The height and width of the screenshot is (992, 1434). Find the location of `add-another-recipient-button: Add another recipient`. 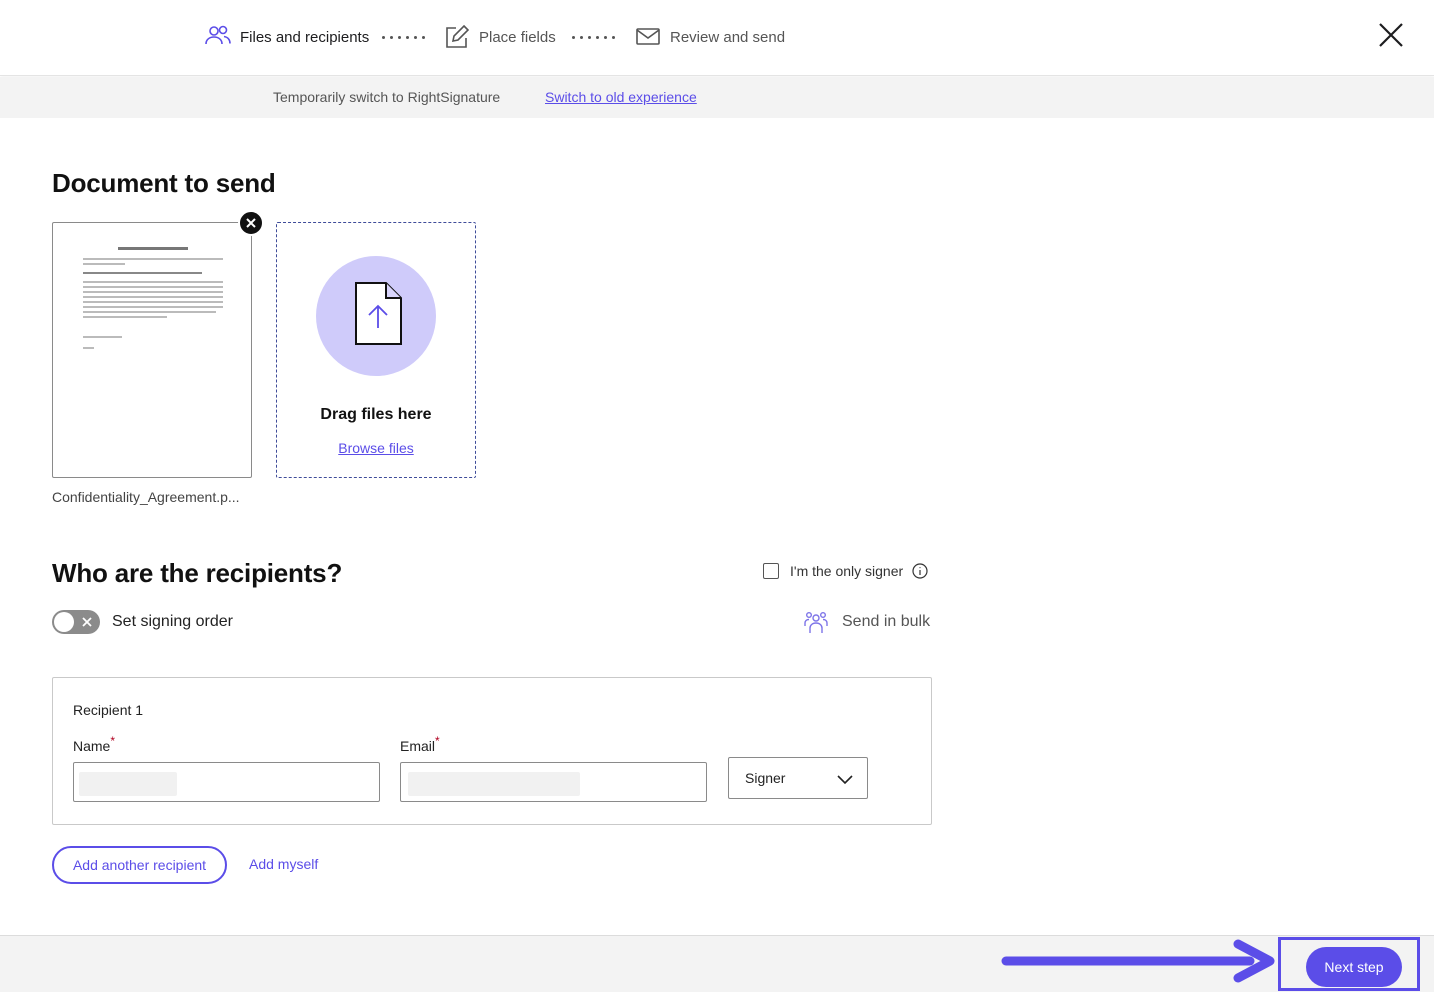

add-another-recipient-button: Add another recipient is located at coordinates (139, 865).